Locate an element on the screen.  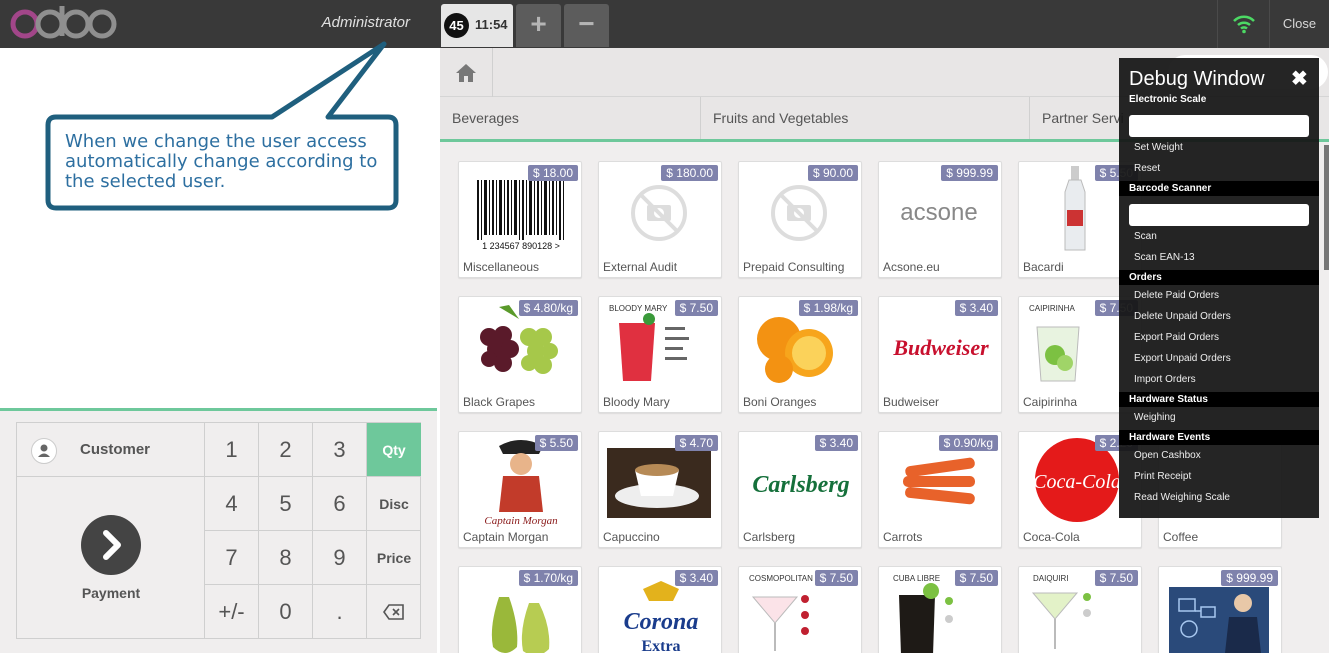
corona-logo-text: Corona is located at coordinates (661, 622).